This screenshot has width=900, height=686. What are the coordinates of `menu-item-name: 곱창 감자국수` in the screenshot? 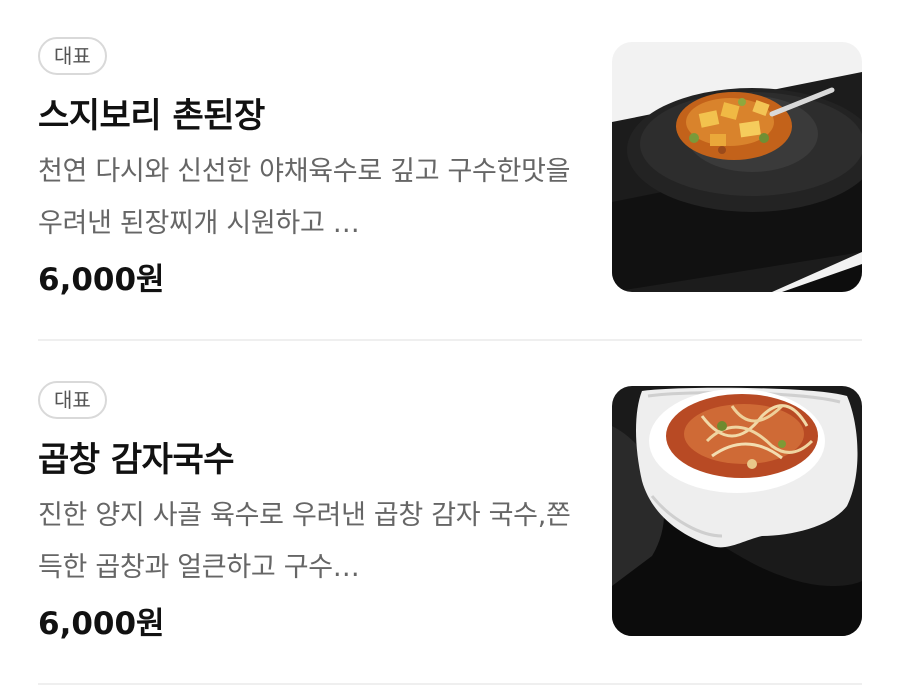 It's located at (136, 460).